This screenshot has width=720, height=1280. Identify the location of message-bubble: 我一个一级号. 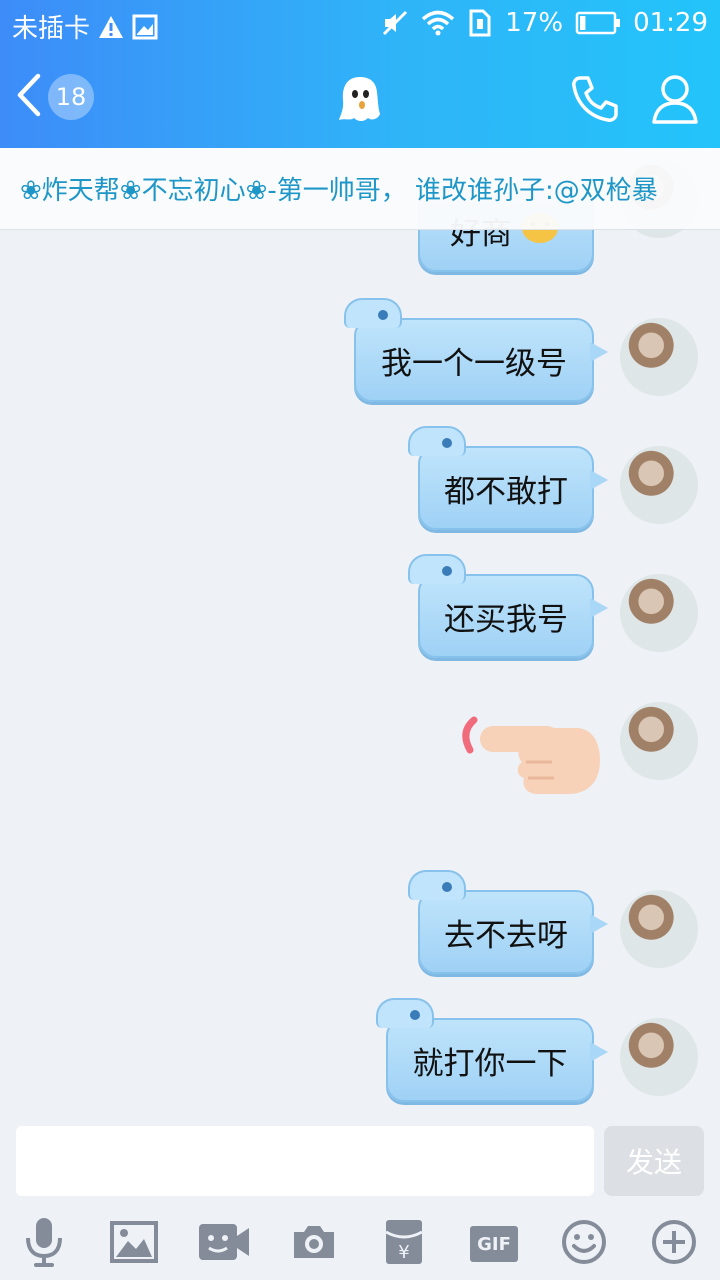
(476, 350).